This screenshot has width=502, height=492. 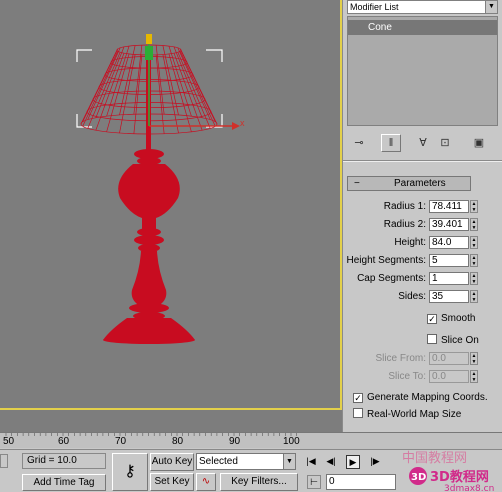 What do you see at coordinates (474, 260) in the screenshot?
I see `height-segments-spinner: ▲ ▼` at bounding box center [474, 260].